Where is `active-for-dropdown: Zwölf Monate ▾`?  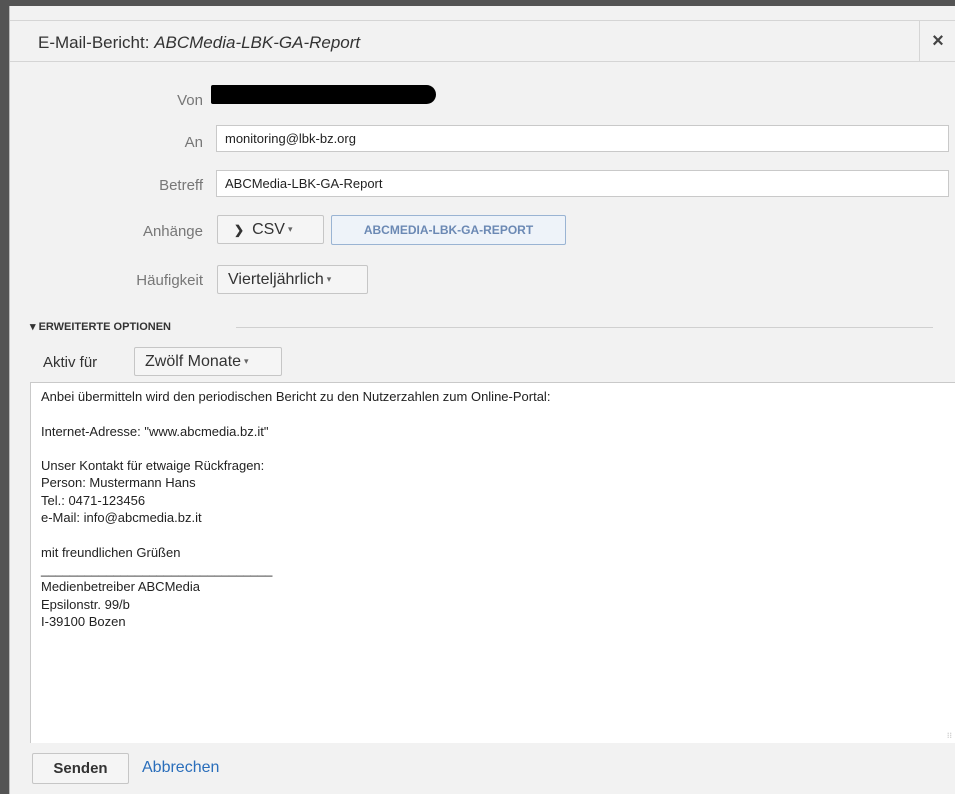 active-for-dropdown: Zwölf Monate ▾ is located at coordinates (208, 361).